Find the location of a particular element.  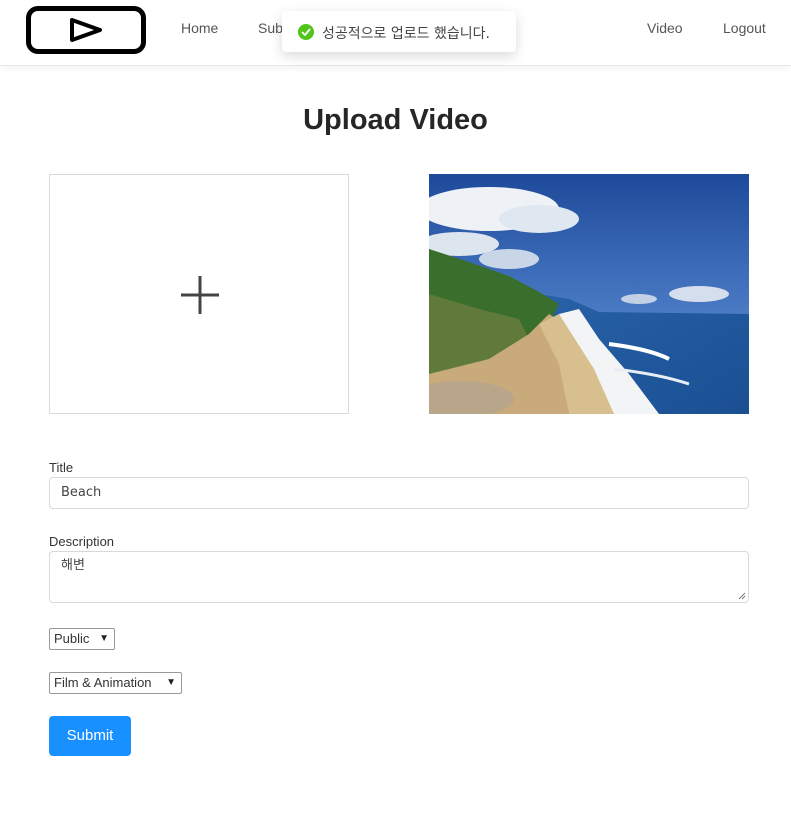

nav-subscription: Sub is located at coordinates (270, 28).